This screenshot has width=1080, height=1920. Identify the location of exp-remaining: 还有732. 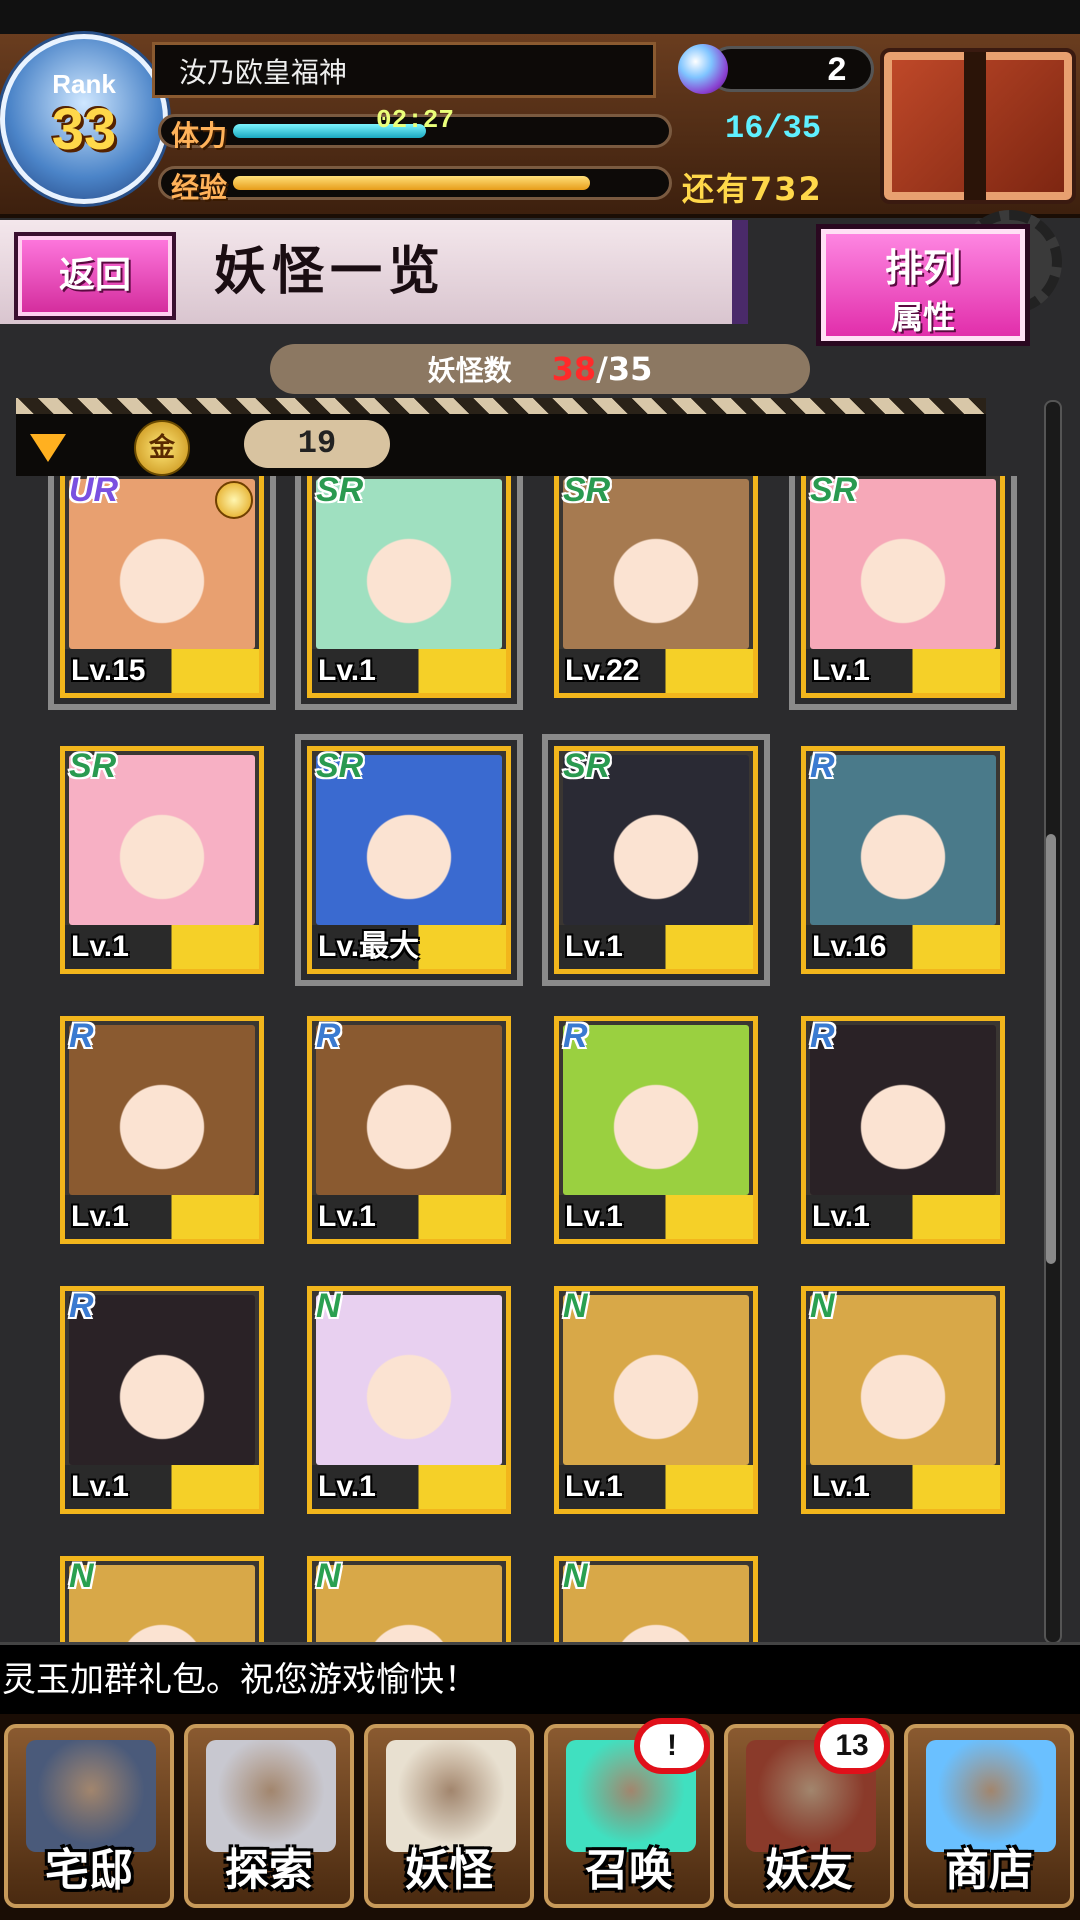
(752, 189).